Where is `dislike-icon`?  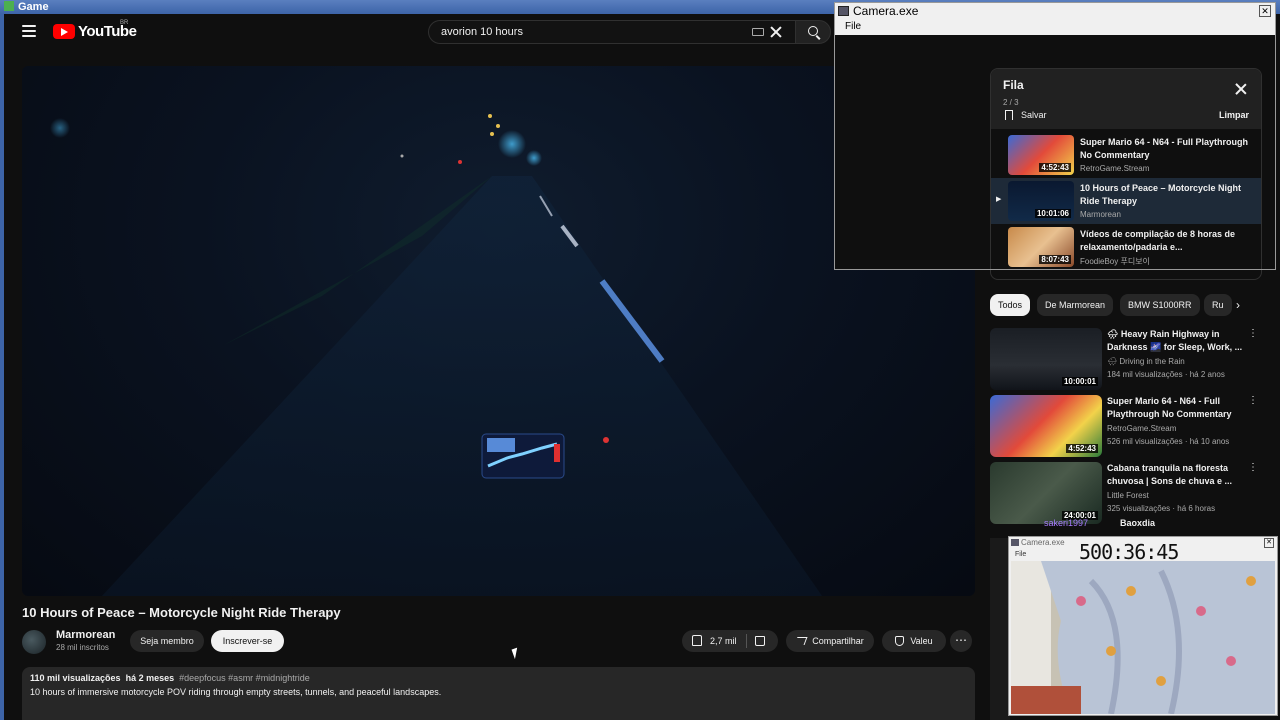 dislike-icon is located at coordinates (760, 641).